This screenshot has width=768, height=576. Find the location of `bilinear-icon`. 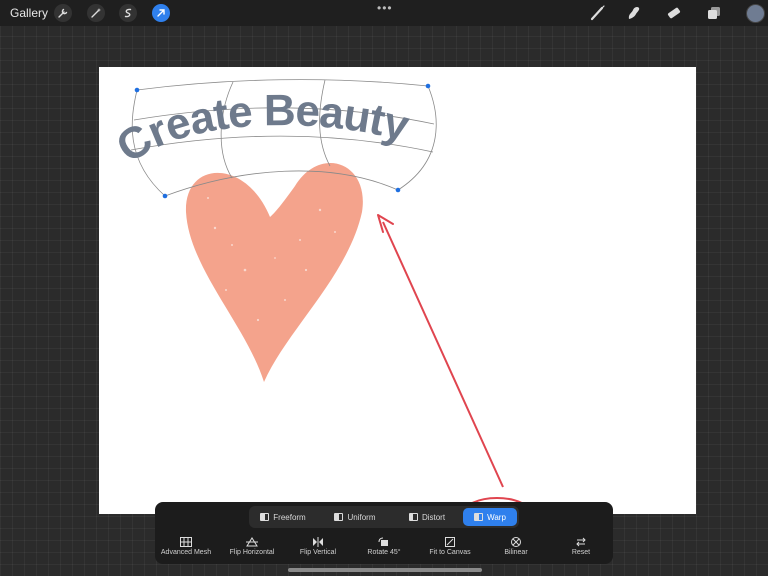

bilinear-icon is located at coordinates (516, 542).